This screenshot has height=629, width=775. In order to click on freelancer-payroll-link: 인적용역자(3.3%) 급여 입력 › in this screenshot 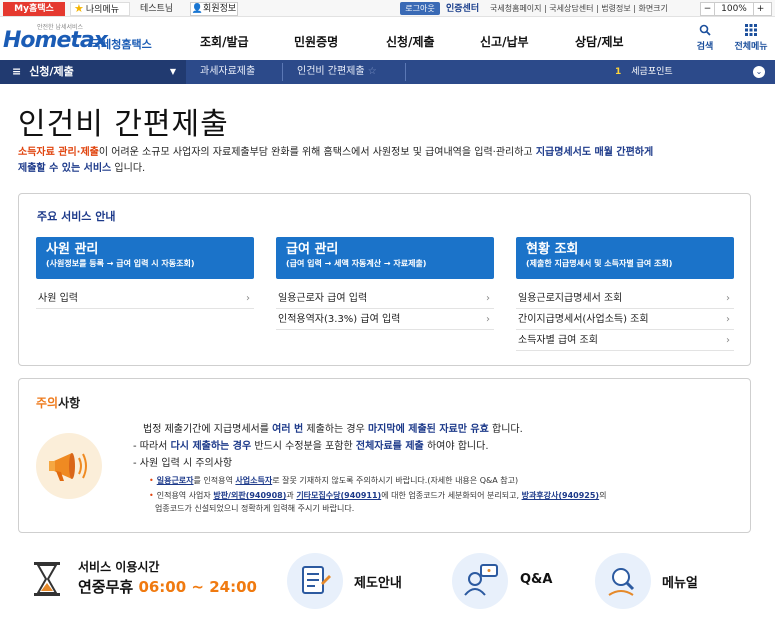, I will do `click(385, 320)`.